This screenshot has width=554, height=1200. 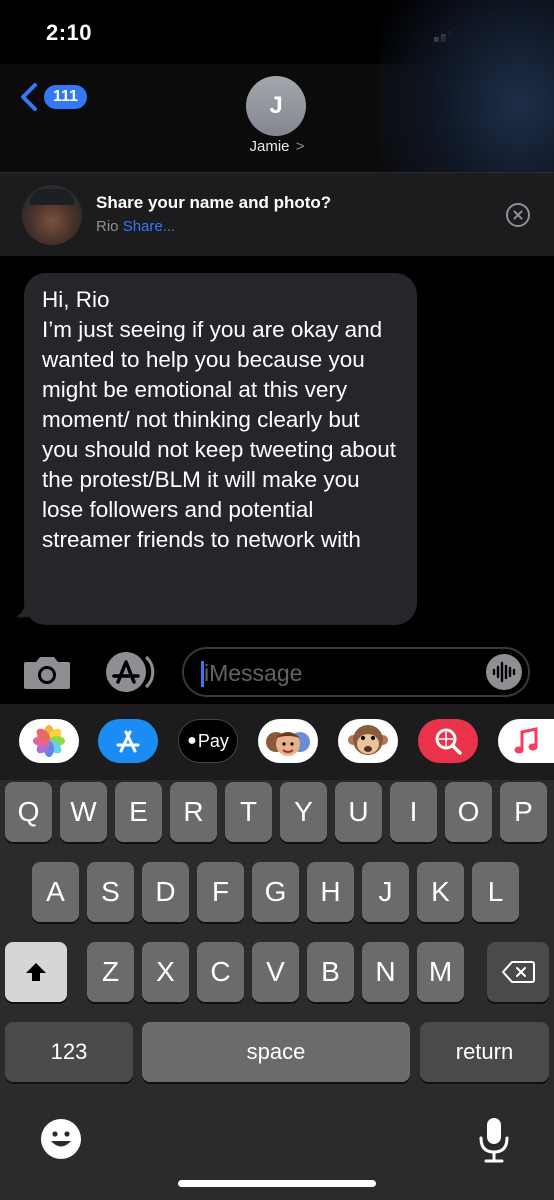 What do you see at coordinates (330, 972) in the screenshot?
I see `key-b: B` at bounding box center [330, 972].